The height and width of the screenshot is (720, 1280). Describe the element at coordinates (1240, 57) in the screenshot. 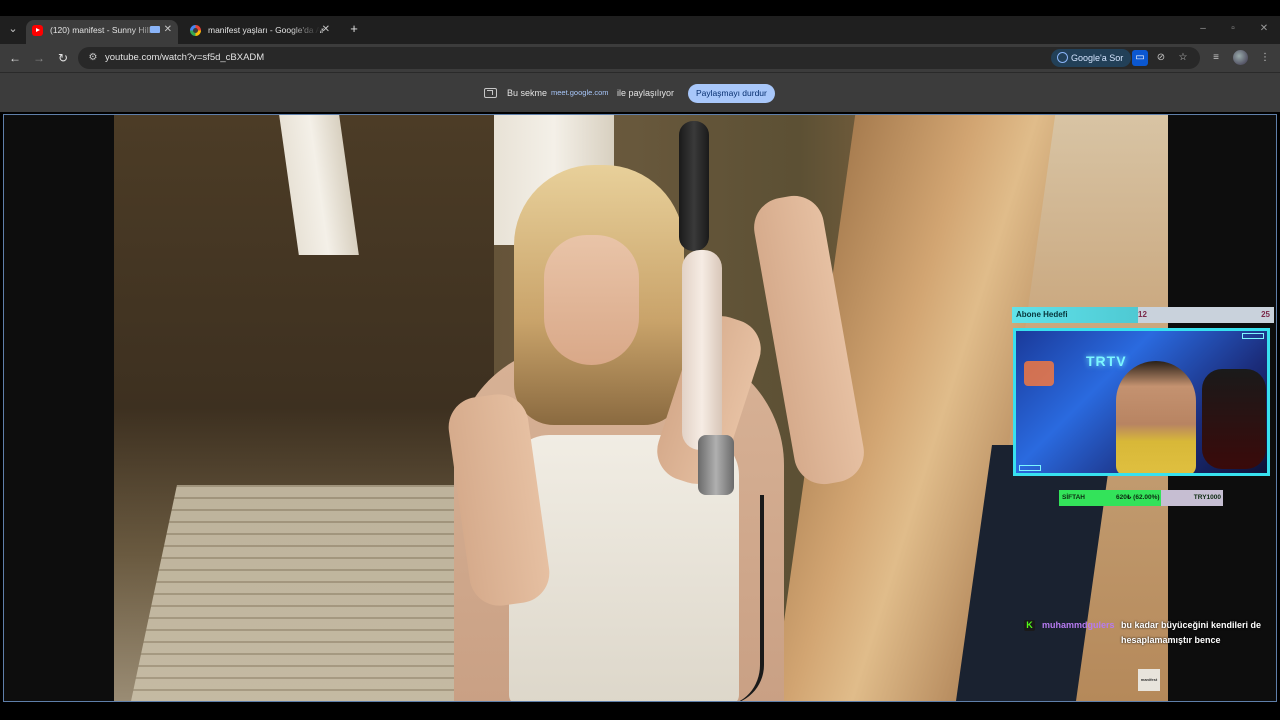

I see `profile-avatar` at that location.